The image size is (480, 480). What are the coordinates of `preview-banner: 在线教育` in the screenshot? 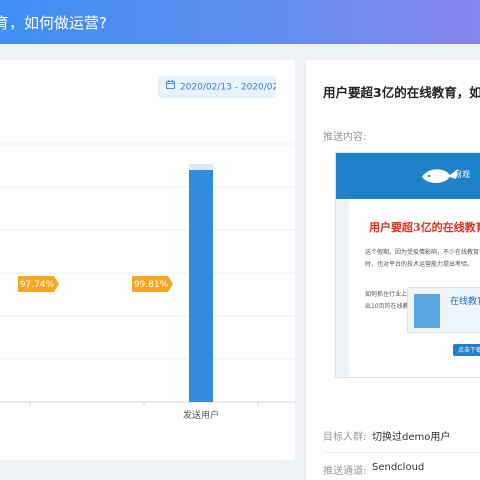 It's located at (443, 310).